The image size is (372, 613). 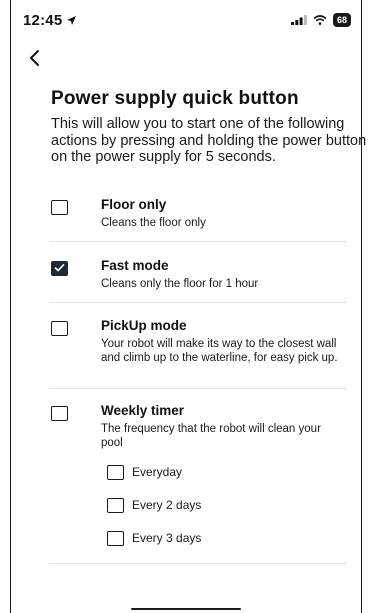 I want to click on status-time-text: 12:45, so click(x=43, y=20).